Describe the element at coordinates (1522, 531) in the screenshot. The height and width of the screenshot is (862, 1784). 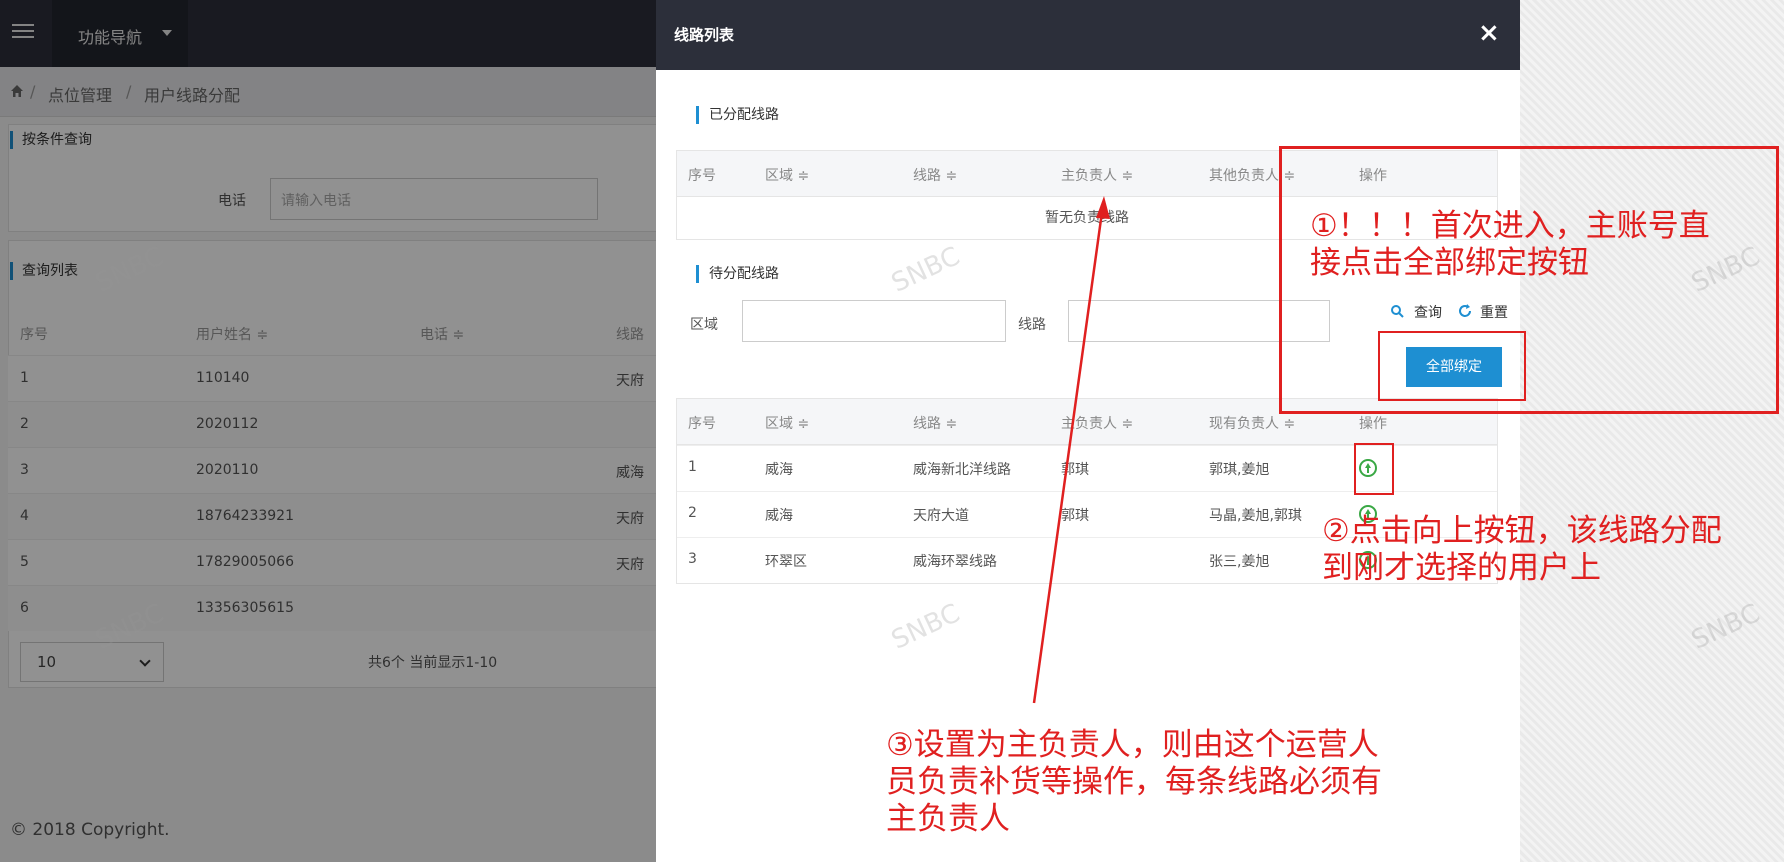
I see `annotation-step-2-line-1: ②点击向上按钮，该线路分配` at that location.